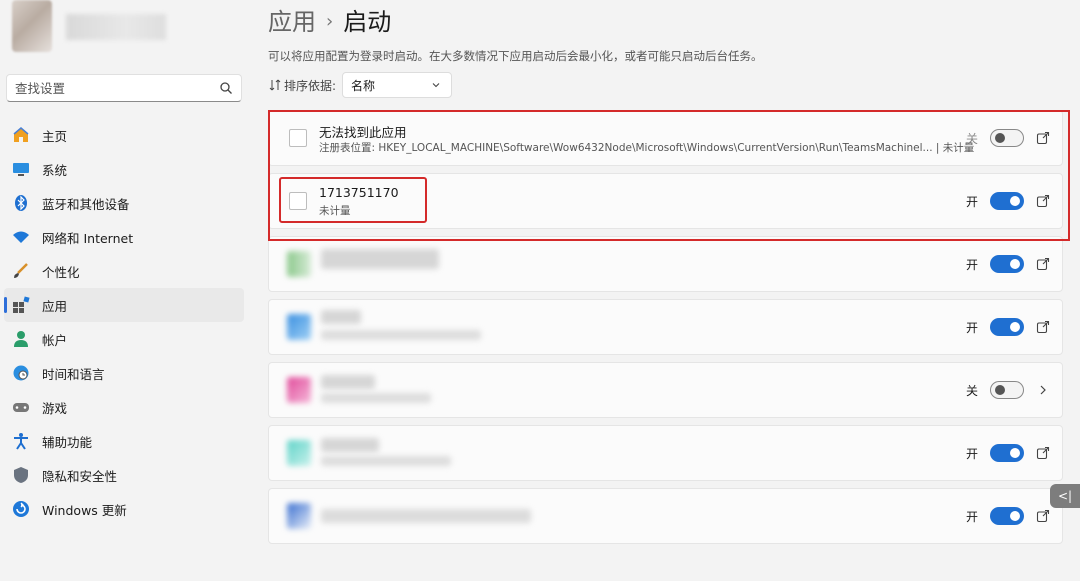 The width and height of the screenshot is (1080, 581). I want to click on sidebar-item-label: 隐私和安全性, so click(80, 476).